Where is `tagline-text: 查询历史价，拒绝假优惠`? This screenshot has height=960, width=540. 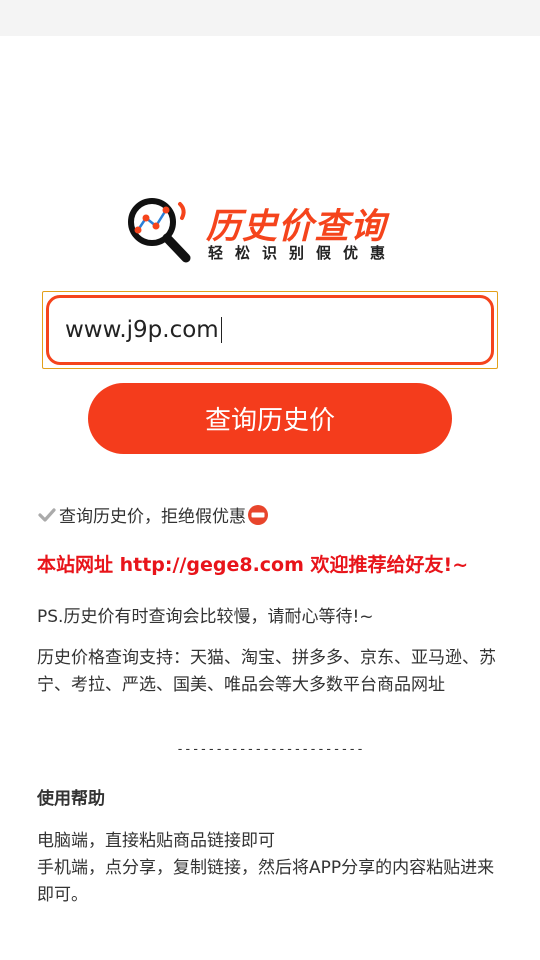
tagline-text: 查询历史价，拒绝假优惠 is located at coordinates (152, 517).